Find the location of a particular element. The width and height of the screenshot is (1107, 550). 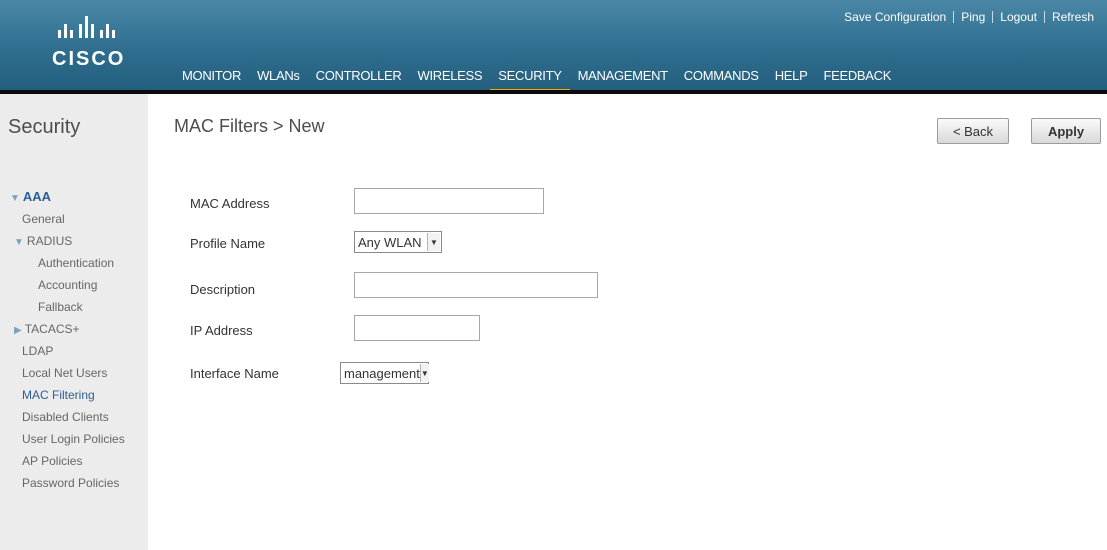

tab-wireless: WIRELESS is located at coordinates (449, 75).